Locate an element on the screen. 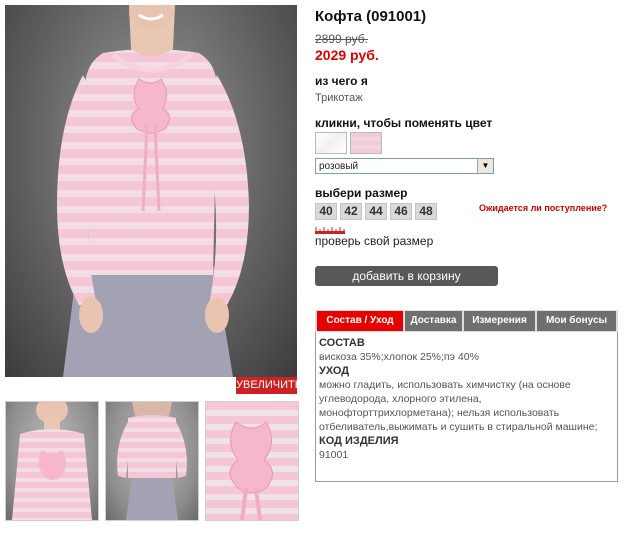  composition-text: вискоза 35%;хлопок 25%;пэ 40% is located at coordinates (399, 357).